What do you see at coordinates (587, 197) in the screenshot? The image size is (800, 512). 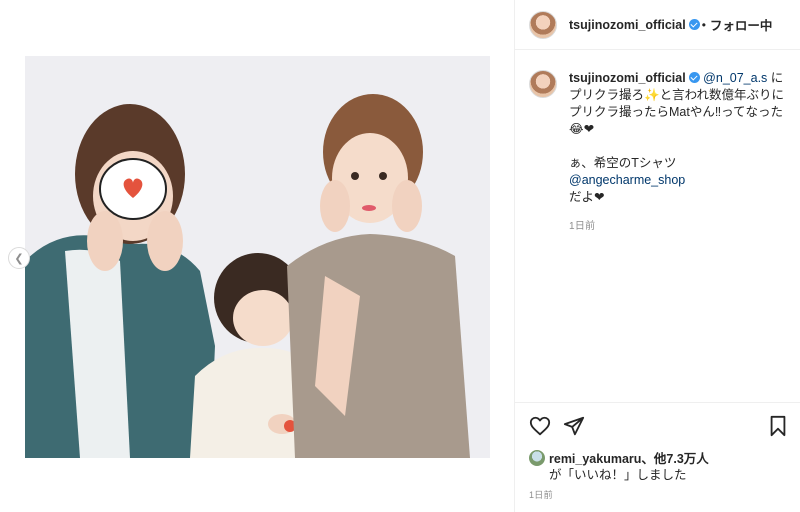 I see `caption-text2-suffix: だよ❤` at bounding box center [587, 197].